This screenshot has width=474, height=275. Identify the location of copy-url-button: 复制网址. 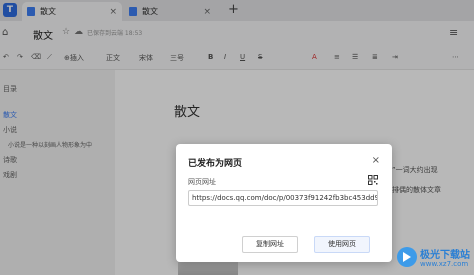
(270, 244).